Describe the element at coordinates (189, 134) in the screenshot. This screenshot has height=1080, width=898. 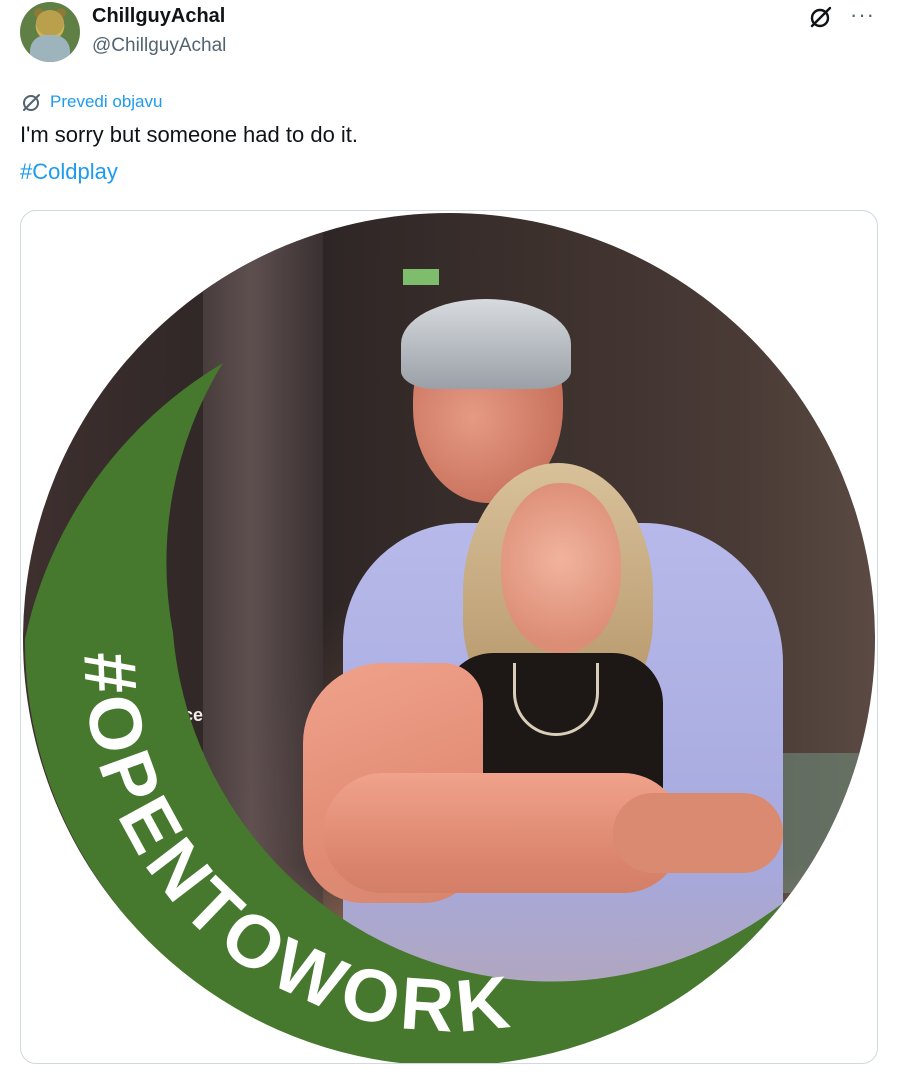
I see `tweet-text: I'm sorry but someone had to do it.` at that location.